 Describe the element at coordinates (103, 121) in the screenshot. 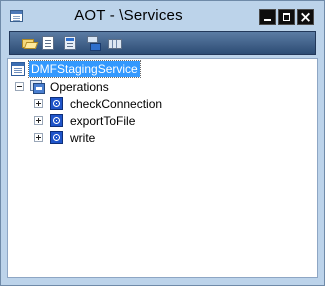

I see `tree-node-method-label: exportToFile` at that location.